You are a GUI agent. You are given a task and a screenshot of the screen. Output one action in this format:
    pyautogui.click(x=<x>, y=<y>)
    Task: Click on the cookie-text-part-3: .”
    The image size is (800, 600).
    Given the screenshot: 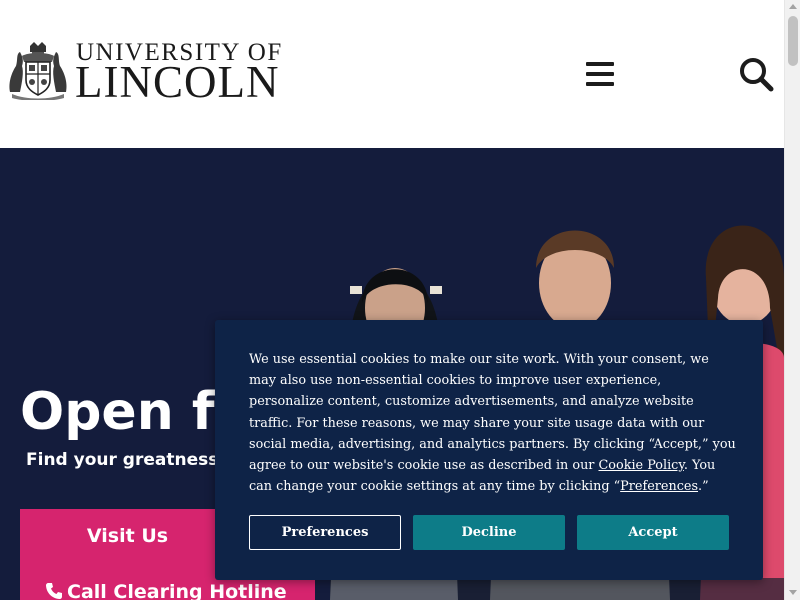 What is the action you would take?
    pyautogui.click(x=703, y=487)
    